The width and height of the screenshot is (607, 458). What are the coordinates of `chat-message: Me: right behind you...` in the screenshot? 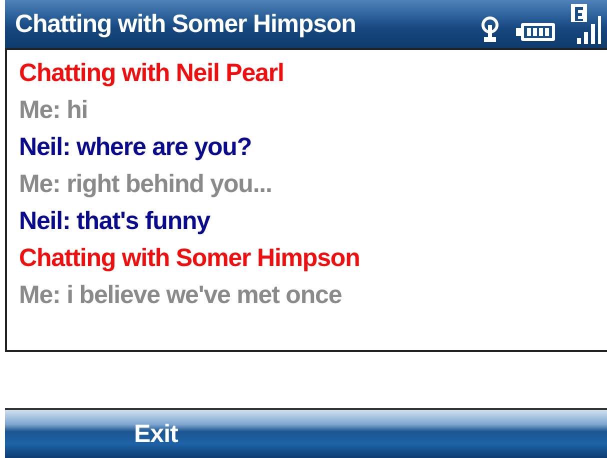 It's located at (145, 184).